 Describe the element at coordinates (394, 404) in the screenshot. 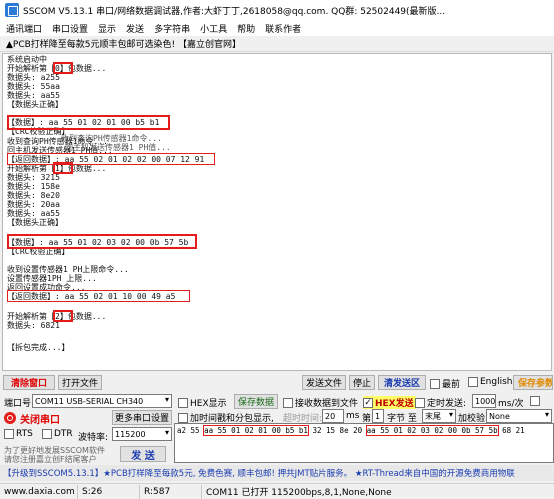

I see `hex-send-label: HEX发送` at that location.